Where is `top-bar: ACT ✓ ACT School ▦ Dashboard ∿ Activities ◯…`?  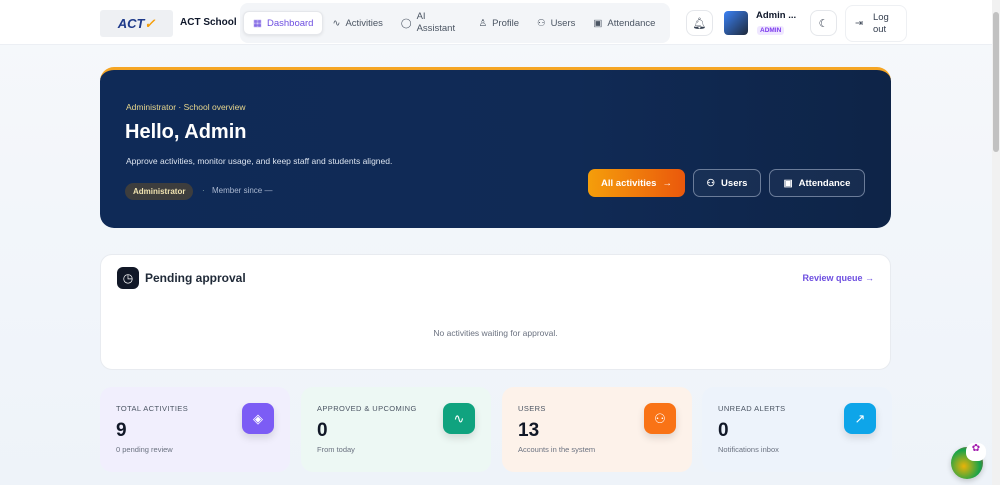
top-bar: ACT ✓ ACT School ▦ Dashboard ∿ Activities ◯… is located at coordinates (496, 22).